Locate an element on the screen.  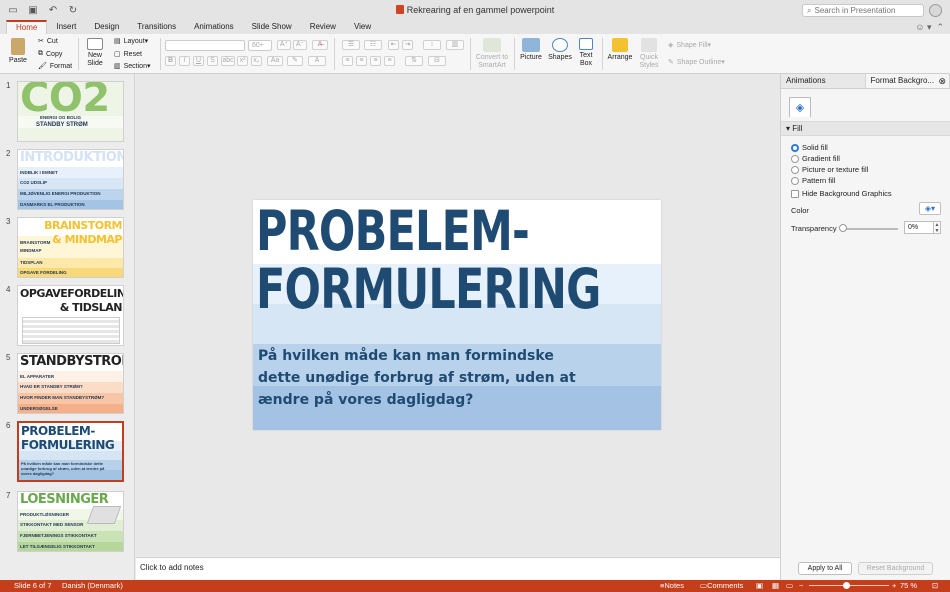
reset-button: ▢ Reset is located at coordinates (128, 54).